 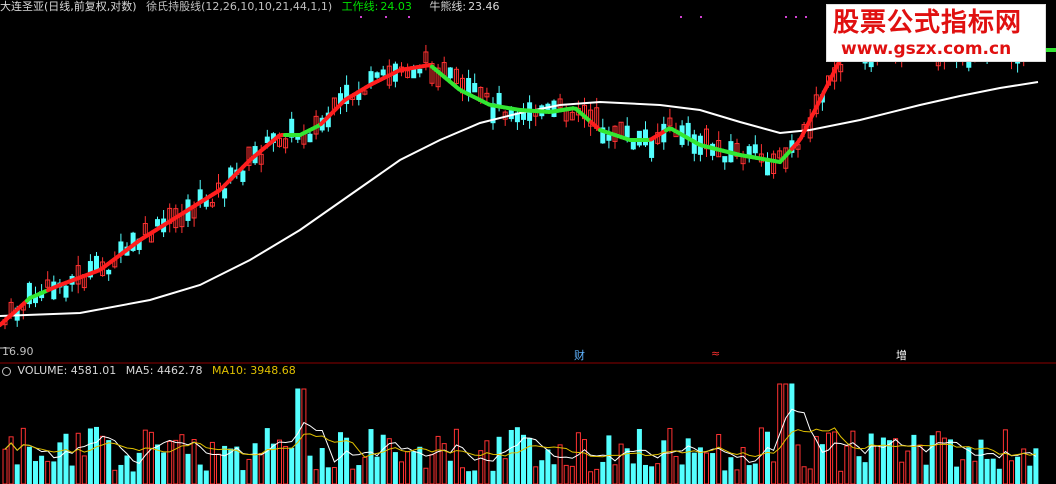 What do you see at coordinates (253, 370) in the screenshot?
I see `volume-ma10-value: MA10: 3948.68` at bounding box center [253, 370].